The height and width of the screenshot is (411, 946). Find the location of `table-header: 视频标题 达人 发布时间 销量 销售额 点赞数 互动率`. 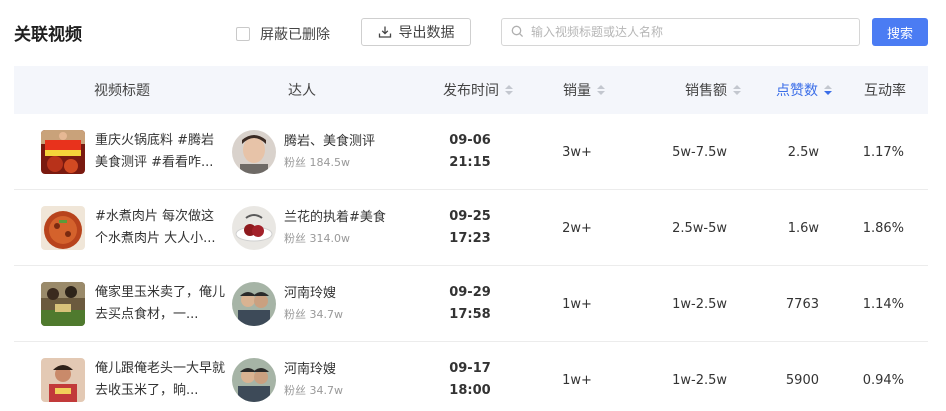

table-header: 视频标题 达人 发布时间 销量 销售额 点赞数 互动率 is located at coordinates (471, 90).